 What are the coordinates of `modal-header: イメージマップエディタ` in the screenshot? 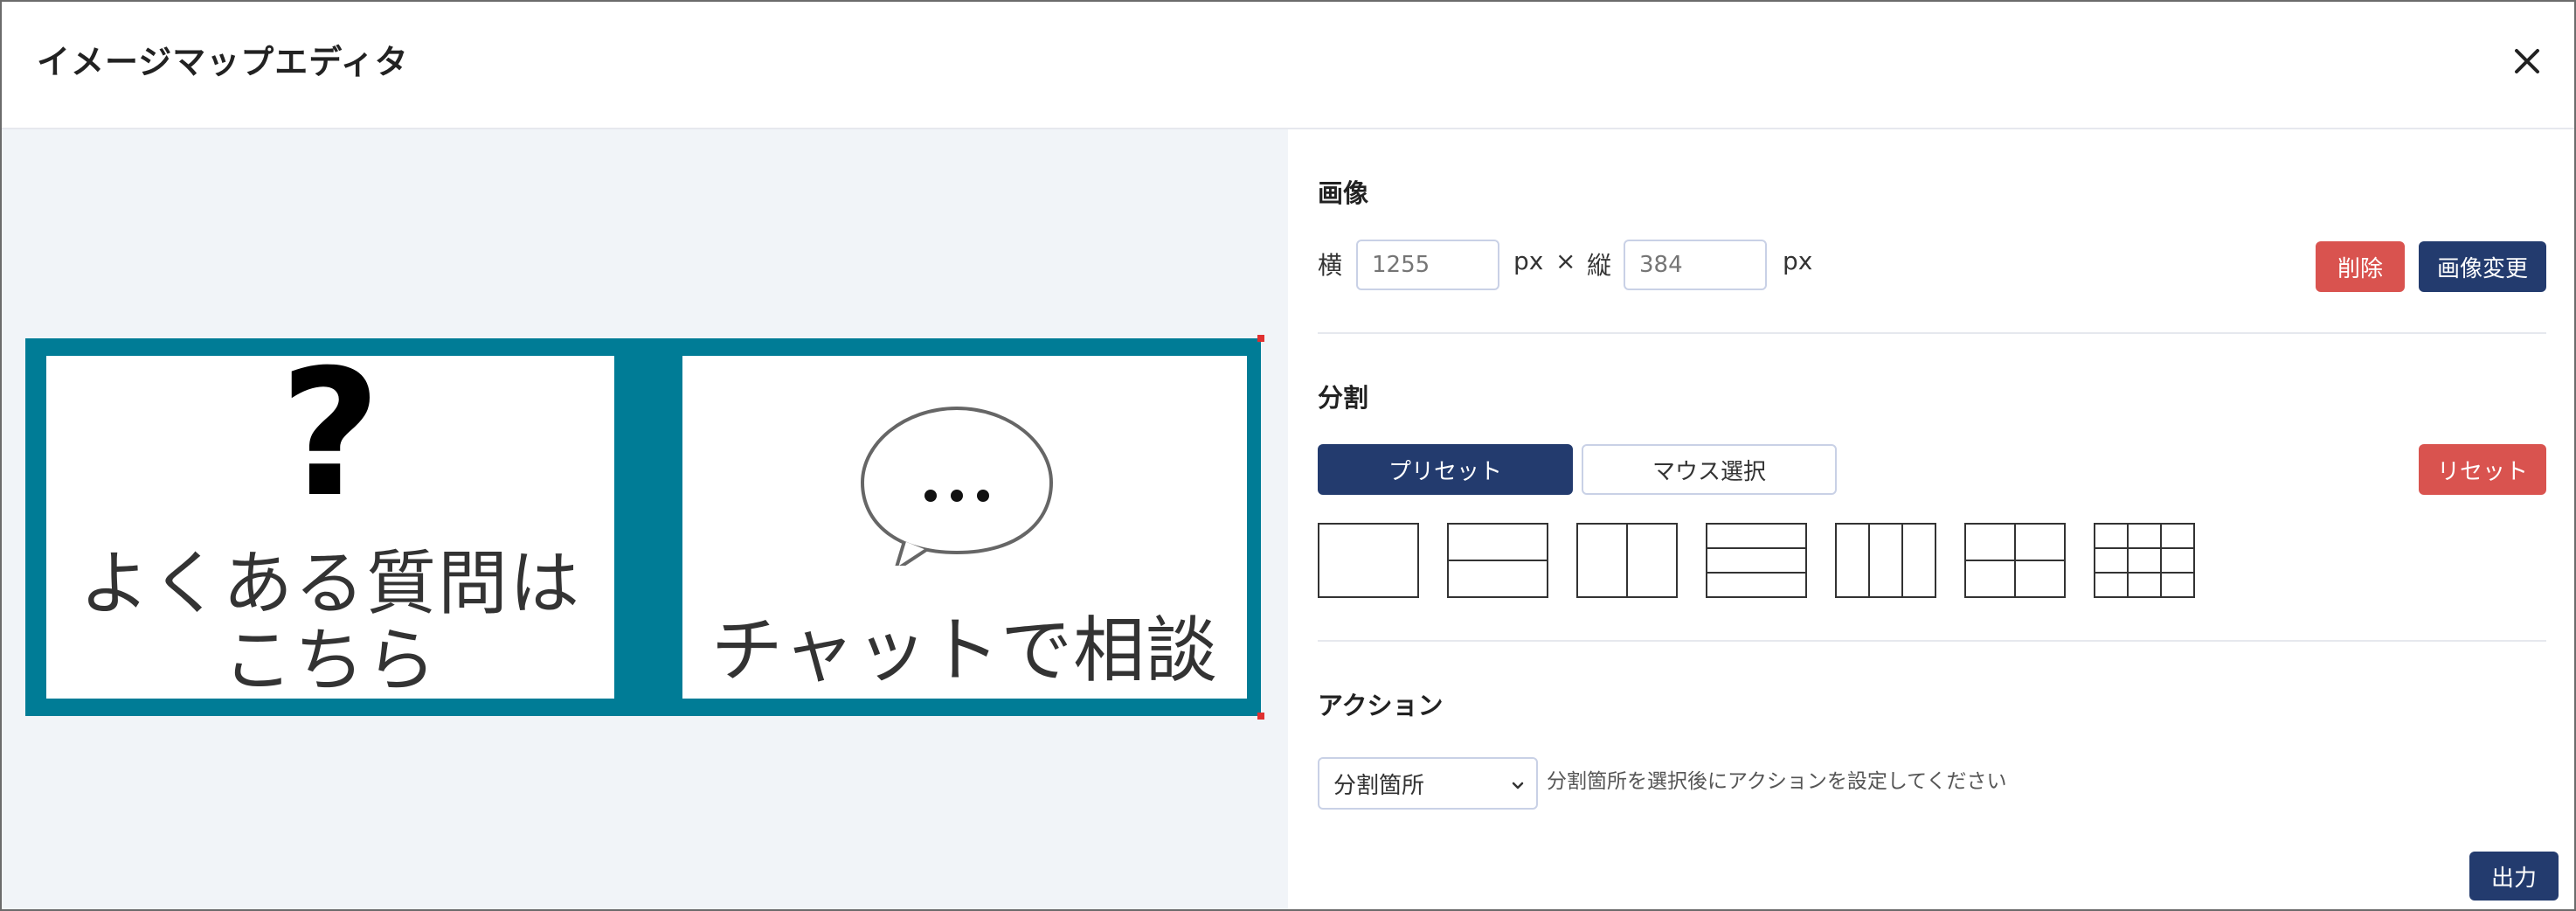 It's located at (1288, 65).